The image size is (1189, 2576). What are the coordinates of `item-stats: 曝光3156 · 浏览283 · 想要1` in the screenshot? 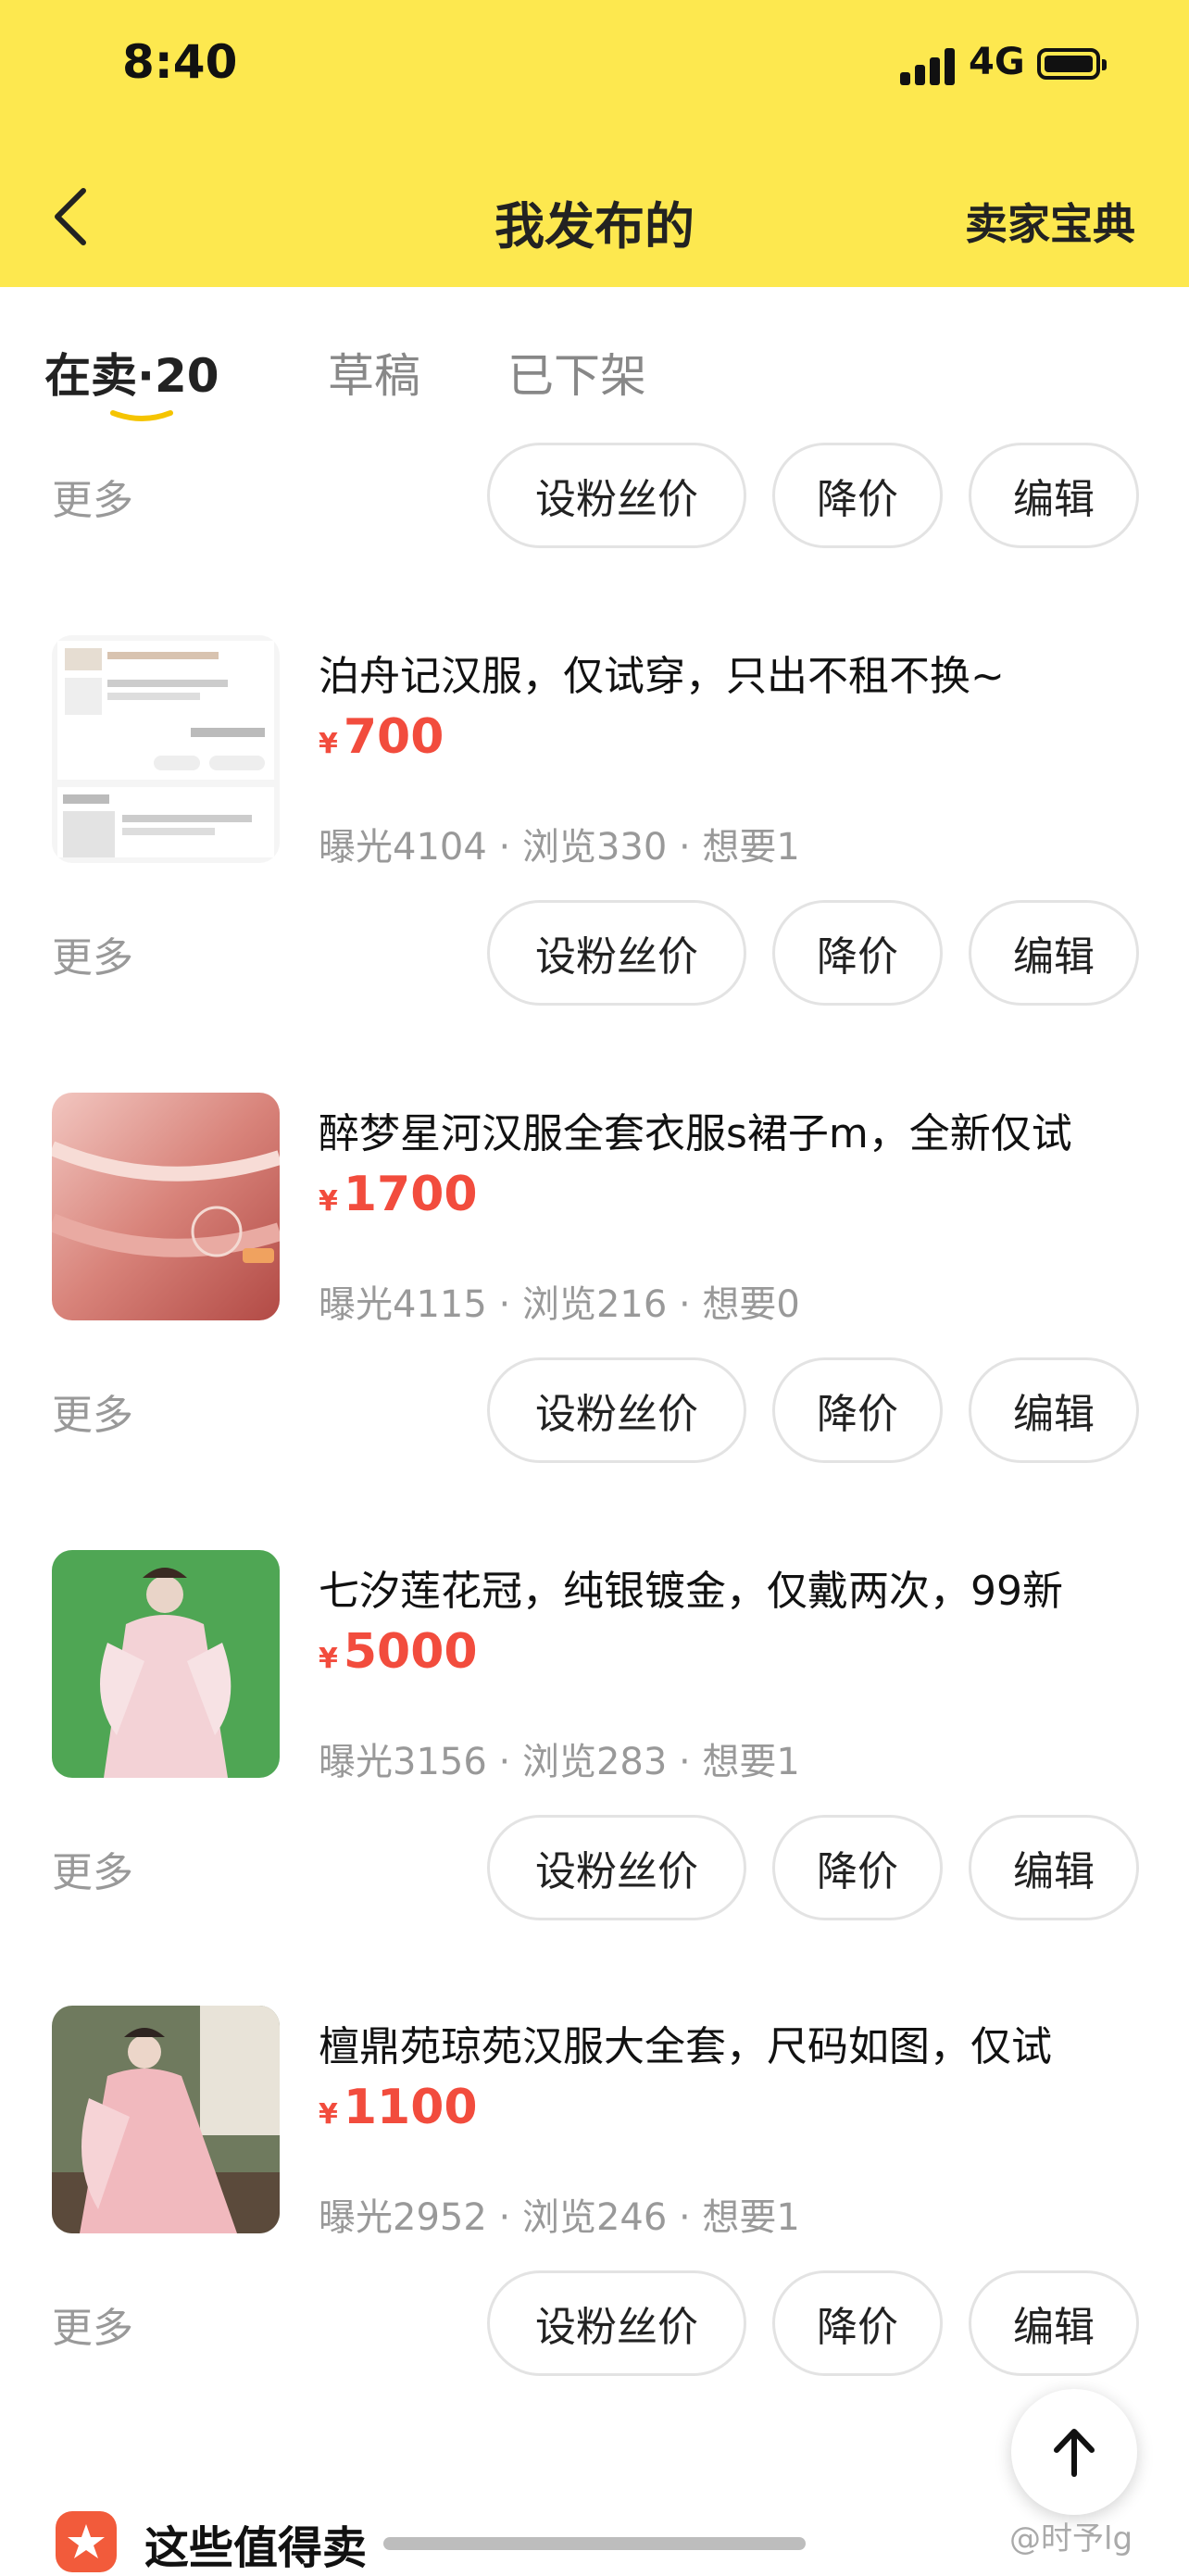 It's located at (559, 1762).